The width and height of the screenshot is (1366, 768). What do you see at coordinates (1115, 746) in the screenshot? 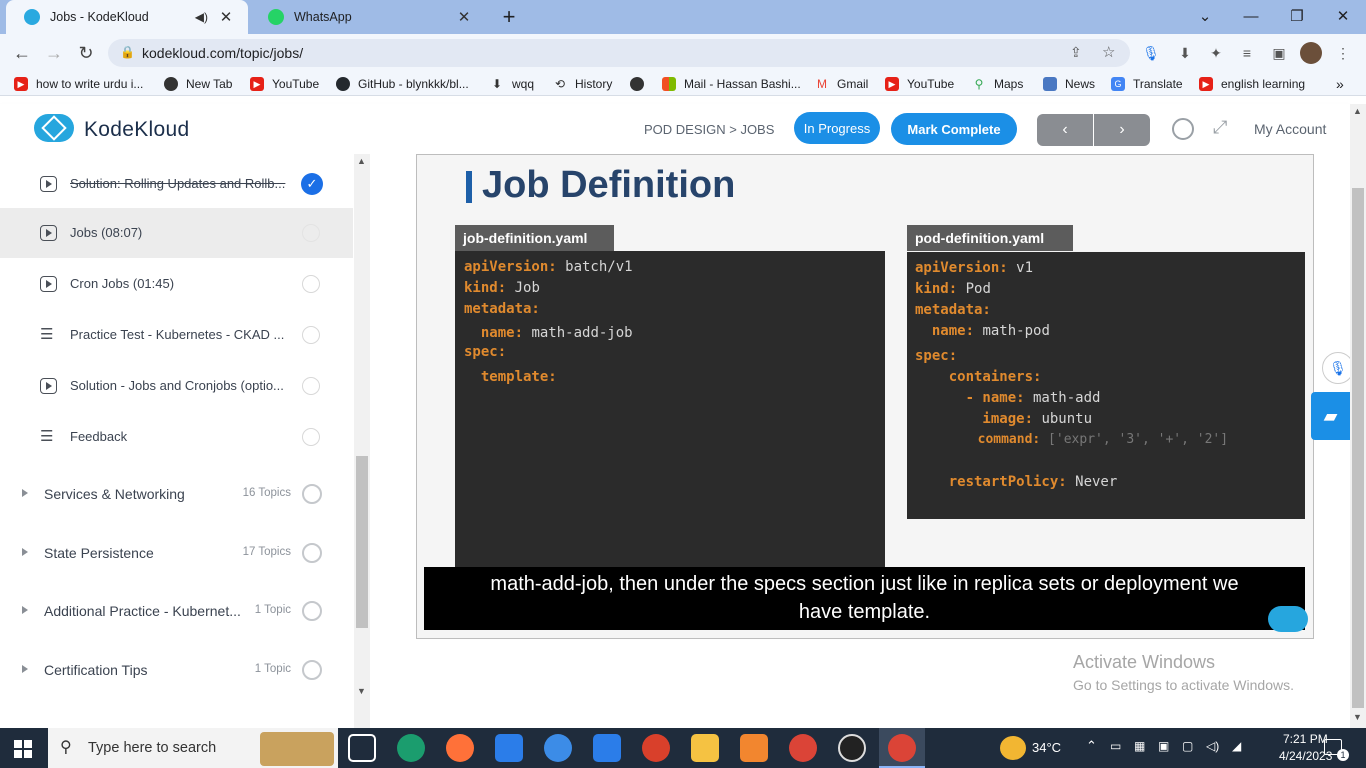
I see `battery-icon: ▭` at bounding box center [1115, 746].